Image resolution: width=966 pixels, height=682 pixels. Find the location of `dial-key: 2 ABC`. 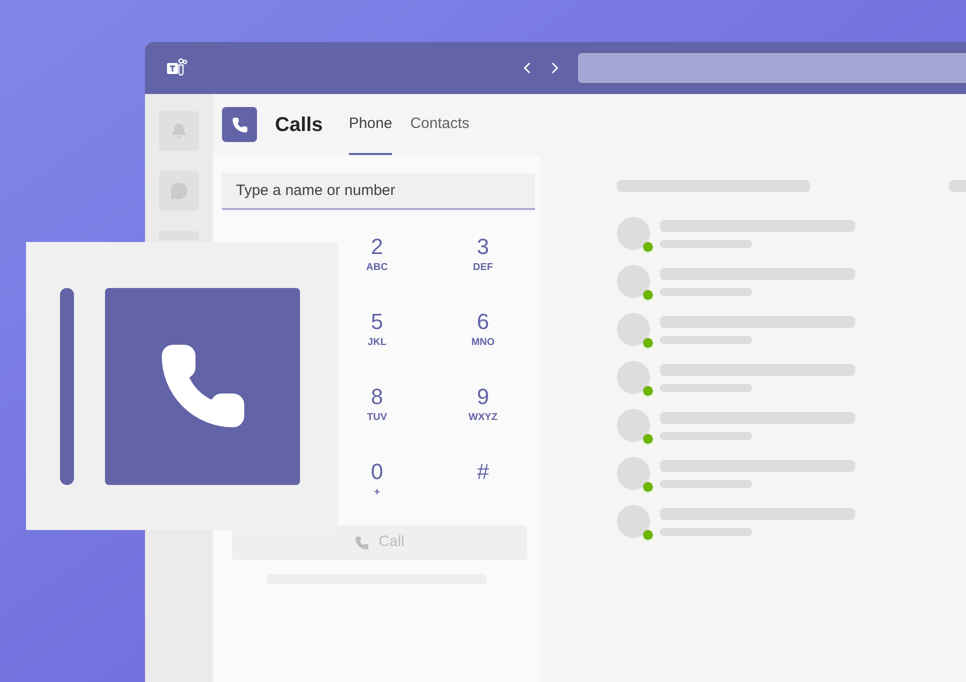

dial-key: 2 ABC is located at coordinates (377, 259).